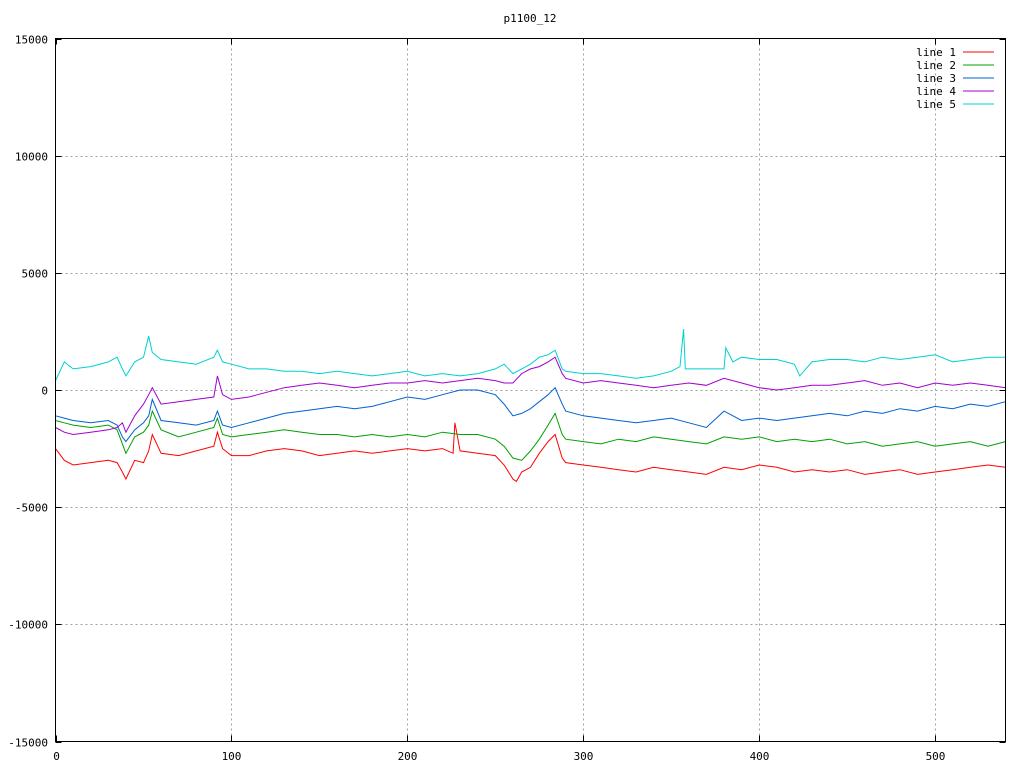 The height and width of the screenshot is (773, 1024). Describe the element at coordinates (530, 18) in the screenshot. I see `chart-title: p1100_12` at that location.